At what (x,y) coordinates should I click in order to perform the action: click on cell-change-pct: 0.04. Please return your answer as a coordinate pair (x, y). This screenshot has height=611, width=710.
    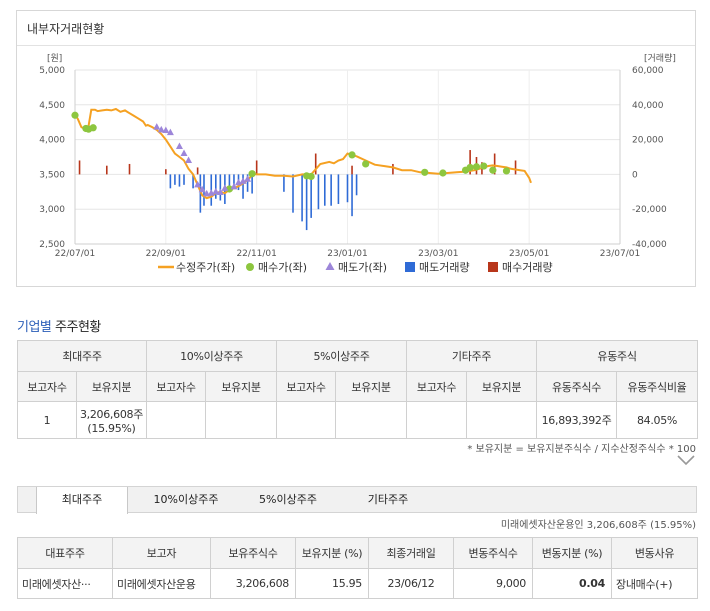
    Looking at the image, I should click on (572, 583).